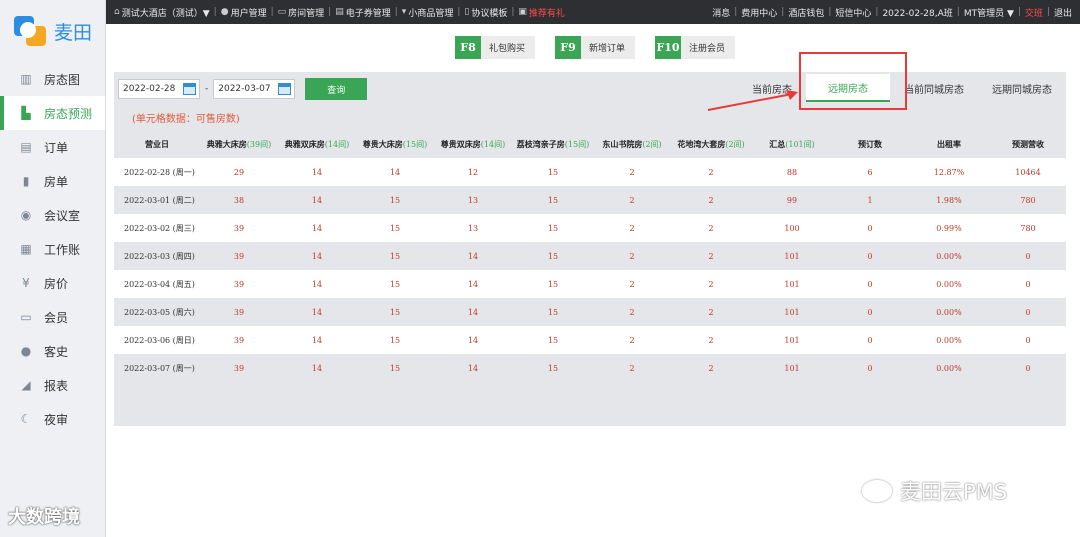 The width and height of the screenshot is (1080, 537). Describe the element at coordinates (1022, 88) in the screenshot. I see `tab-future-city-status: 远期同城房态` at that location.